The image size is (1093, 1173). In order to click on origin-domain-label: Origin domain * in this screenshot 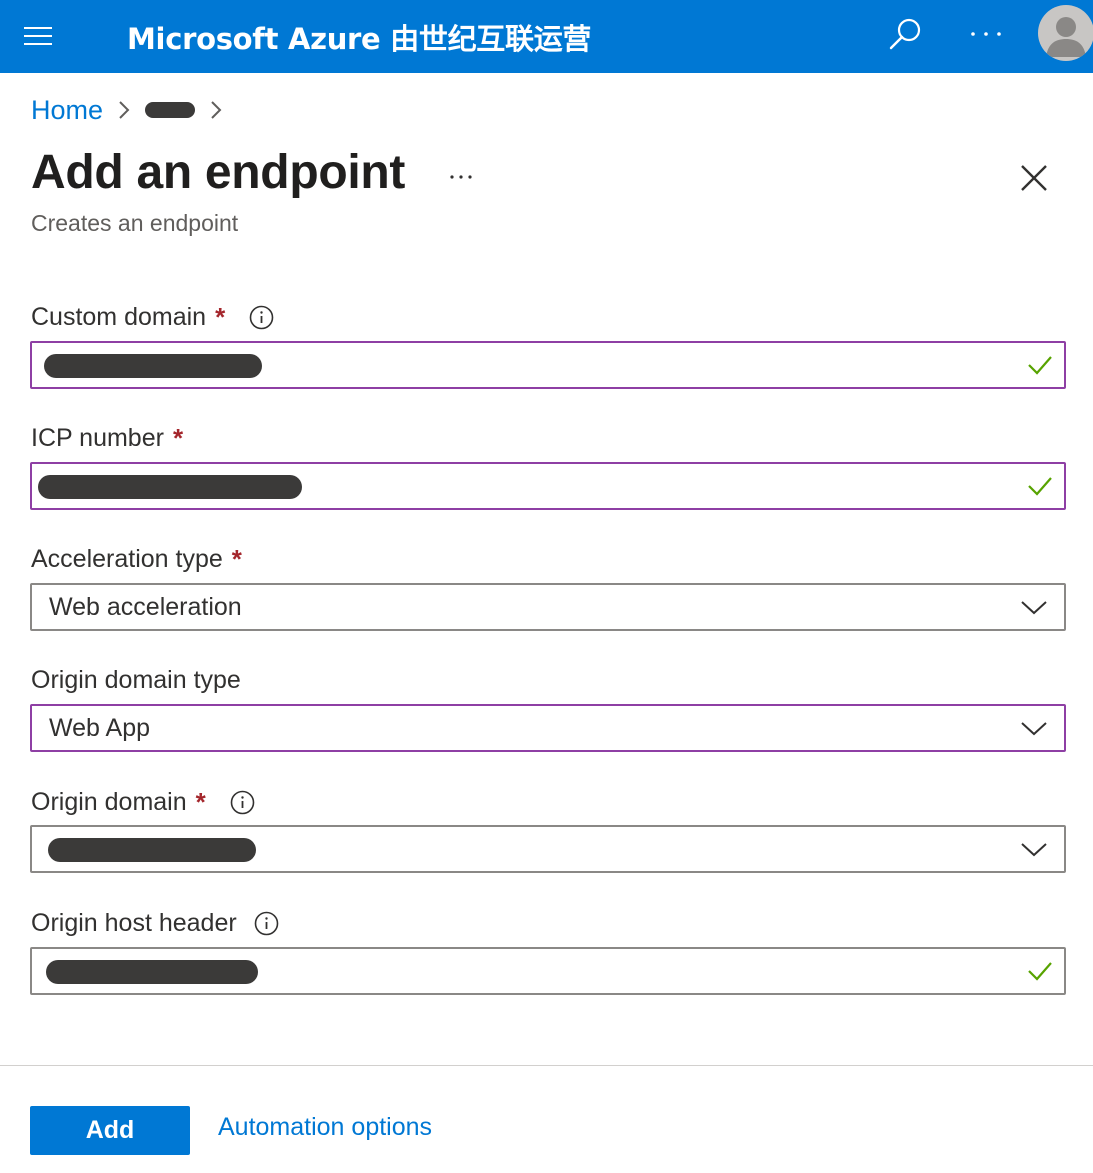, I will do `click(143, 802)`.